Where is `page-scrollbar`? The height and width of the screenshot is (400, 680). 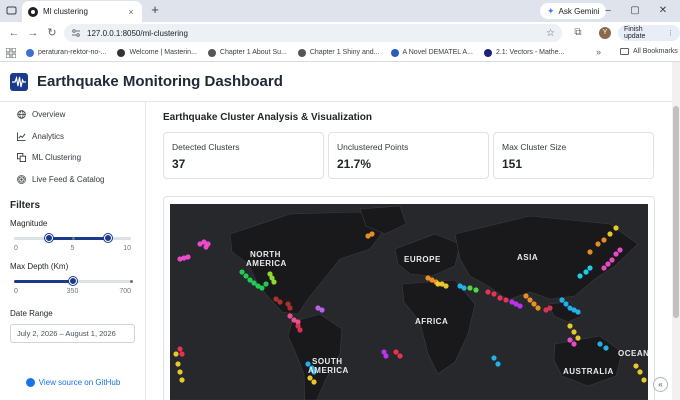 page-scrollbar is located at coordinates (676, 231).